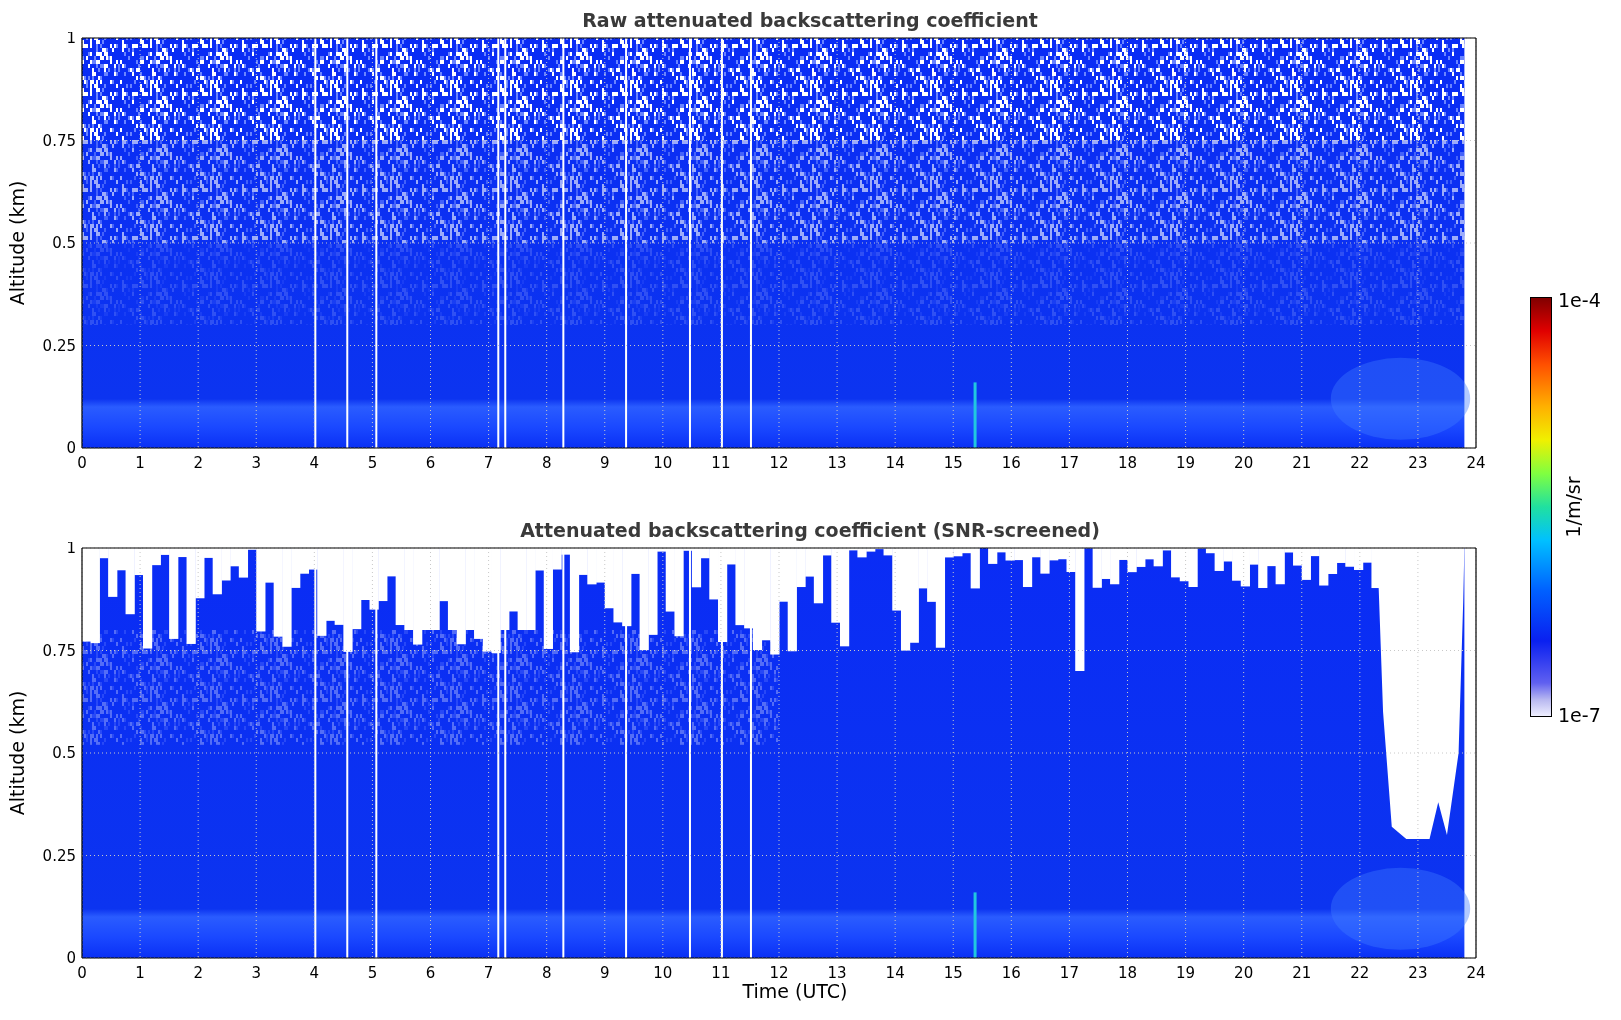  Describe the element at coordinates (1573, 507) in the screenshot. I see `colorbar-label: 1/m/sr` at that location.